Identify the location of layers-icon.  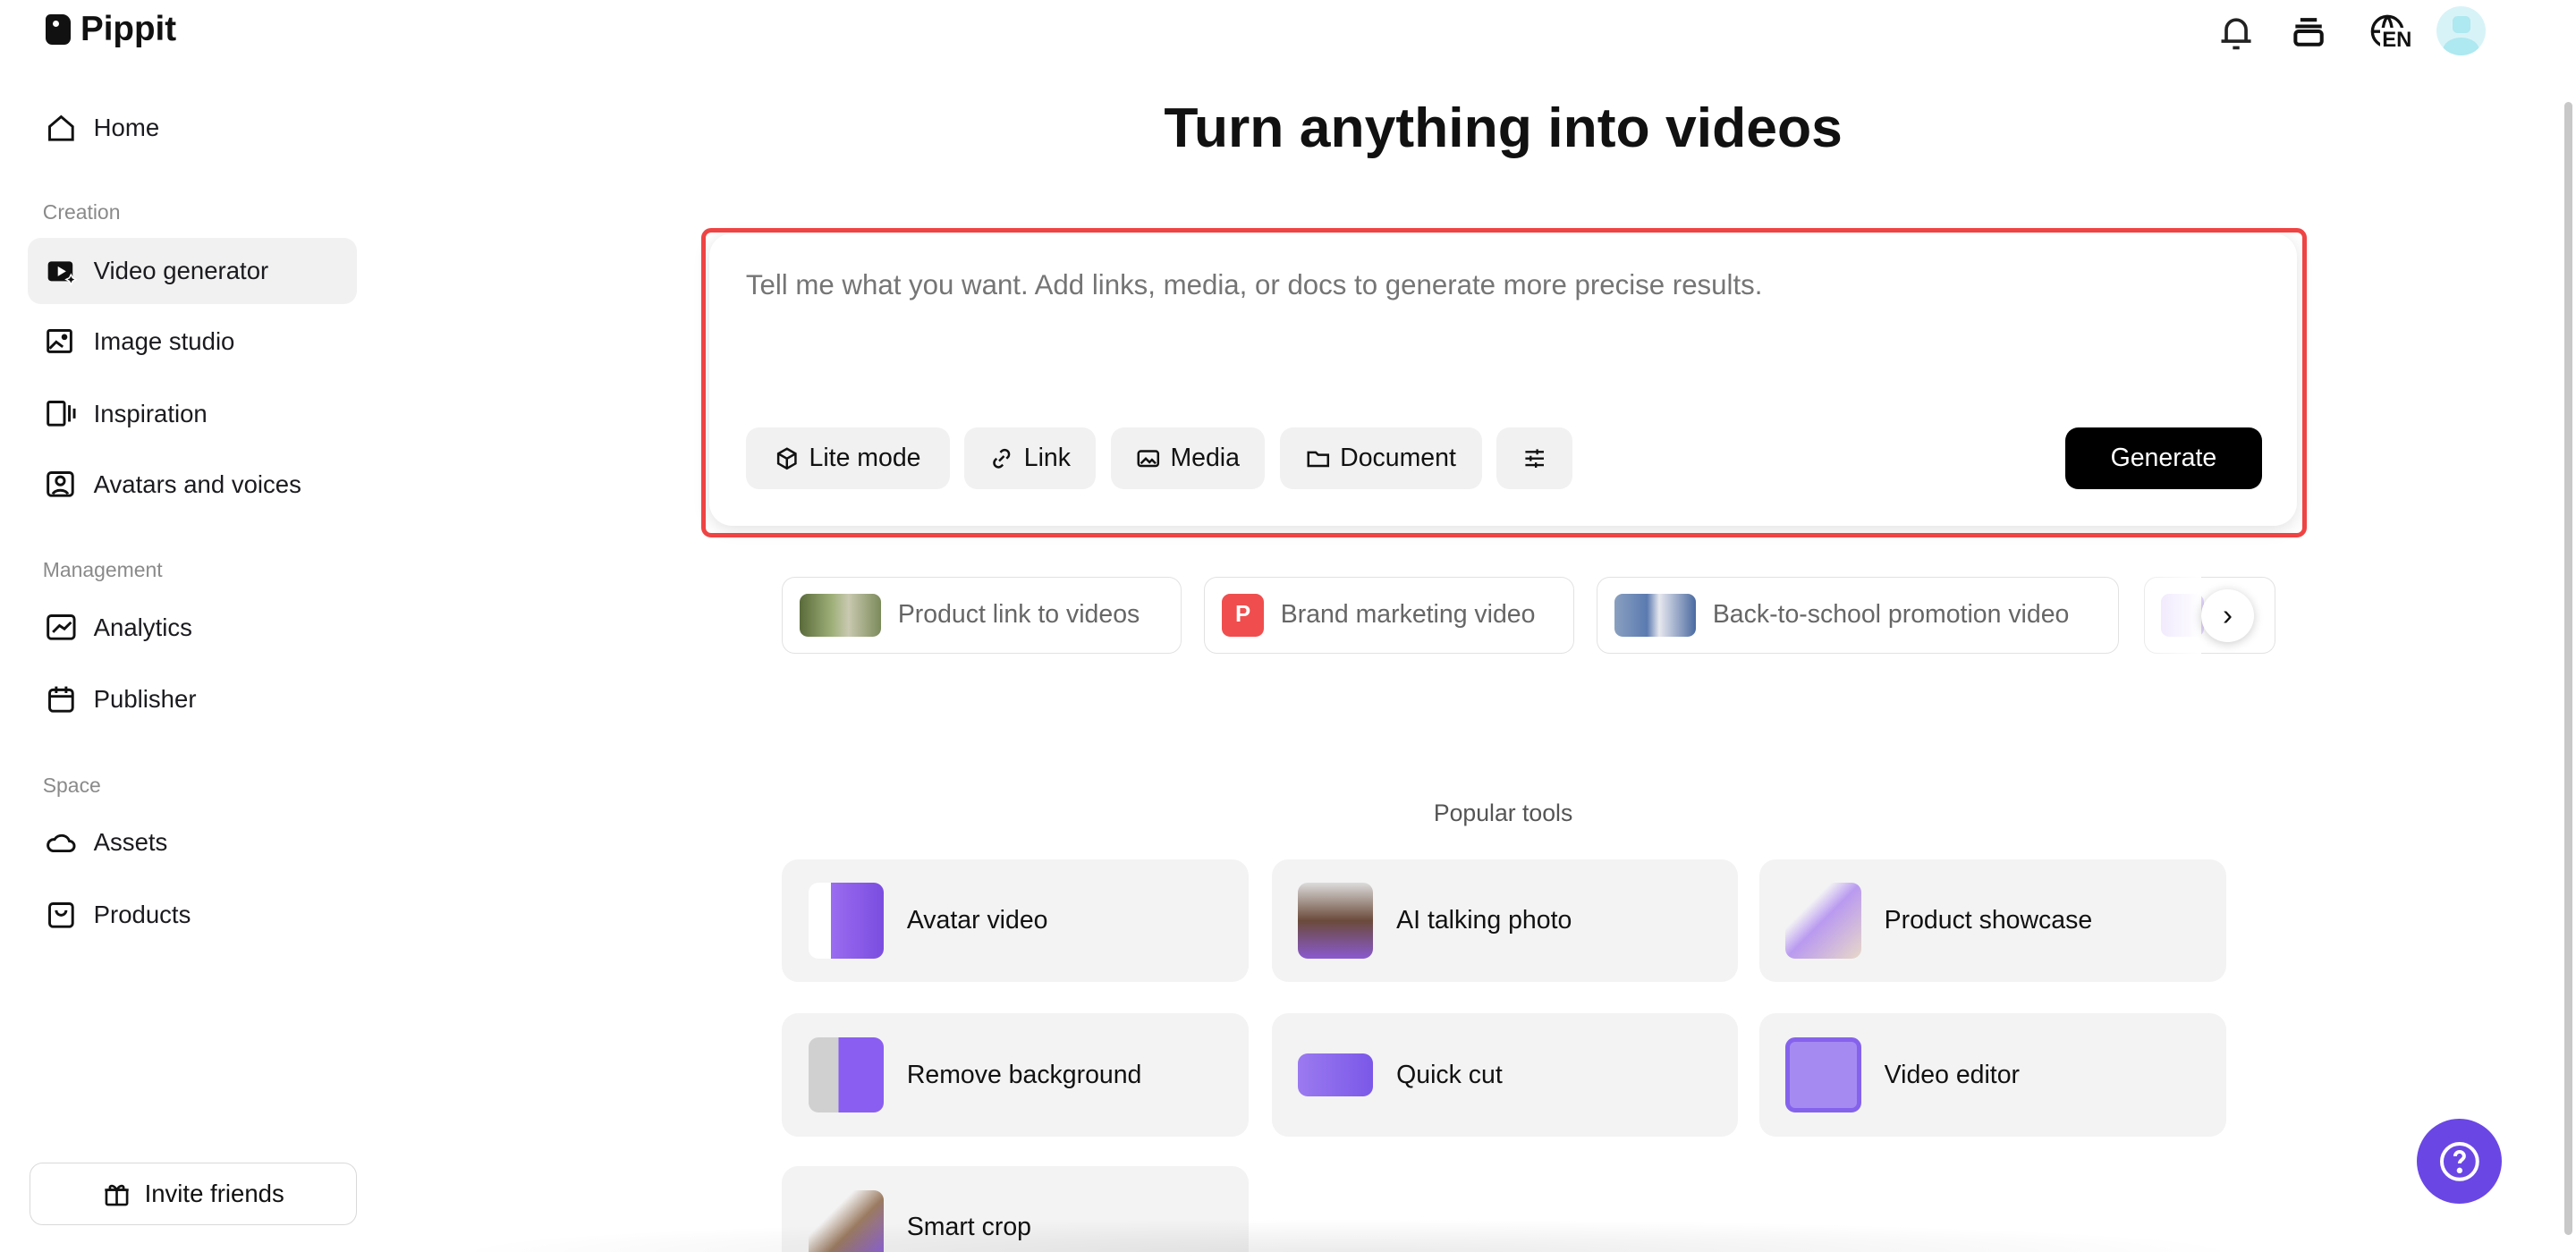
(2308, 32).